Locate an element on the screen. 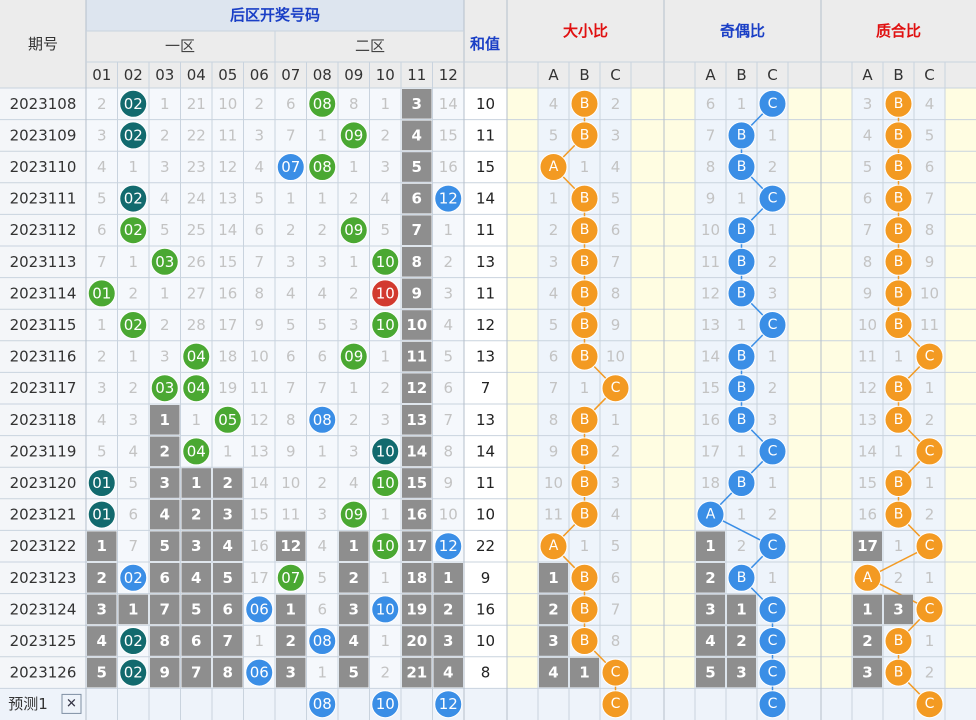  missing-count: 14 is located at coordinates (259, 483).